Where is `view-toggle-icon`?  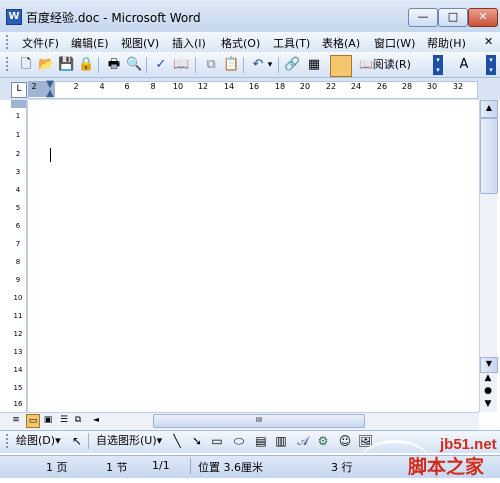 view-toggle-icon is located at coordinates (341, 66).